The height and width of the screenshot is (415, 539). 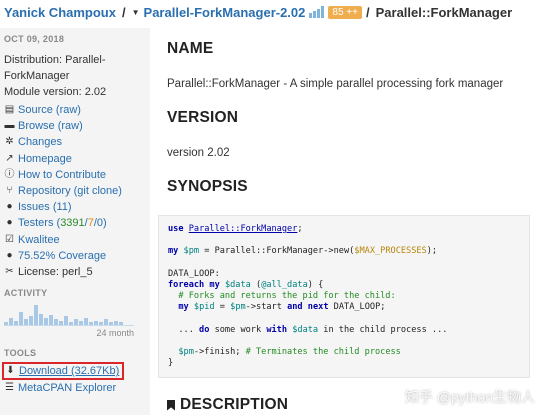 I want to click on code-package-link: Parallel::ForkManager, so click(x=243, y=229).